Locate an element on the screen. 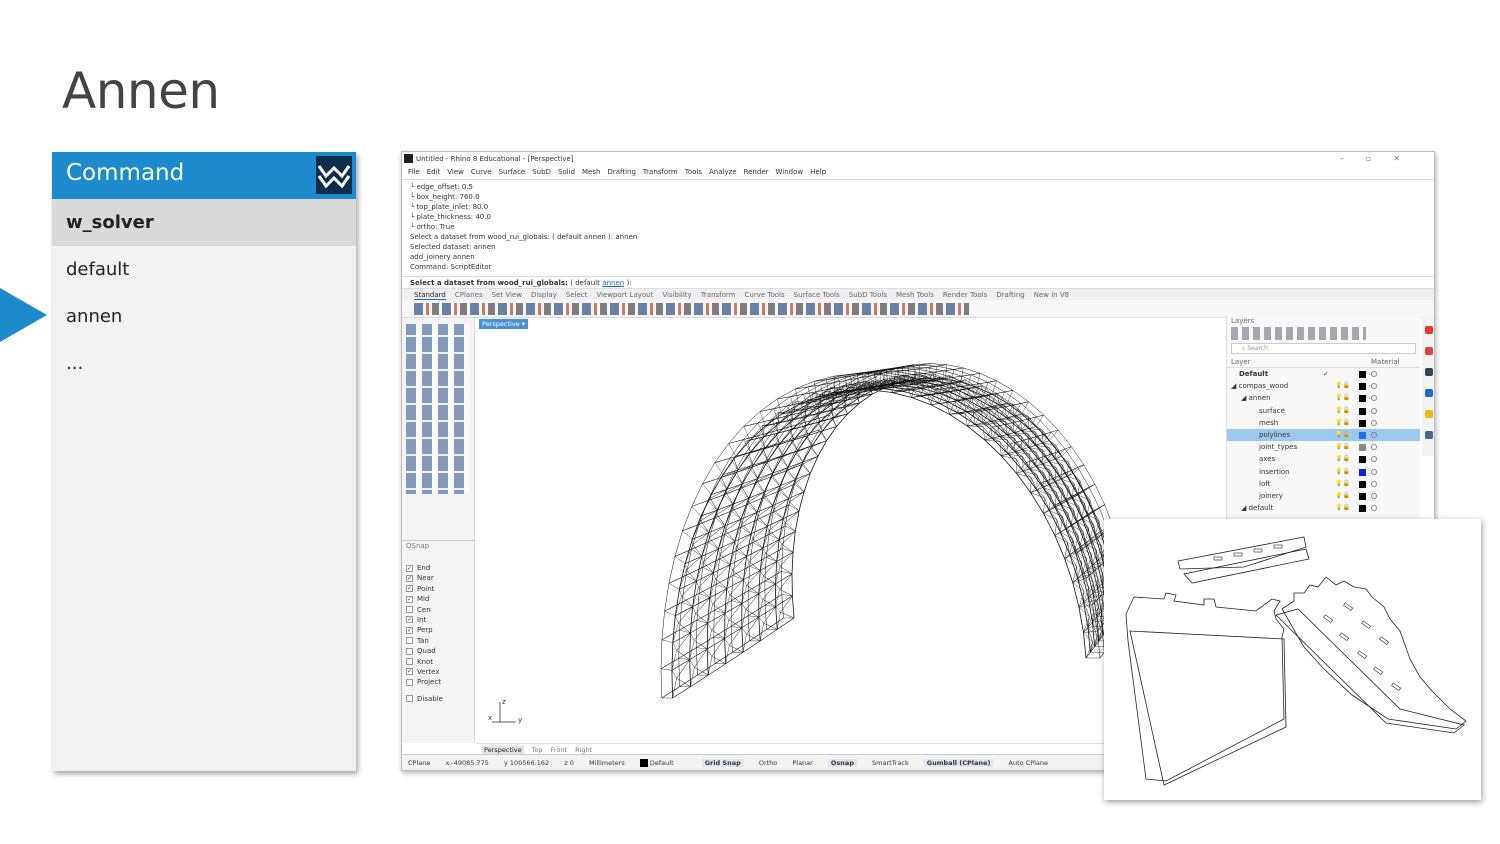 The width and height of the screenshot is (1500, 844). toolbar-tab-mesh-tools: Mesh Tools is located at coordinates (915, 295).